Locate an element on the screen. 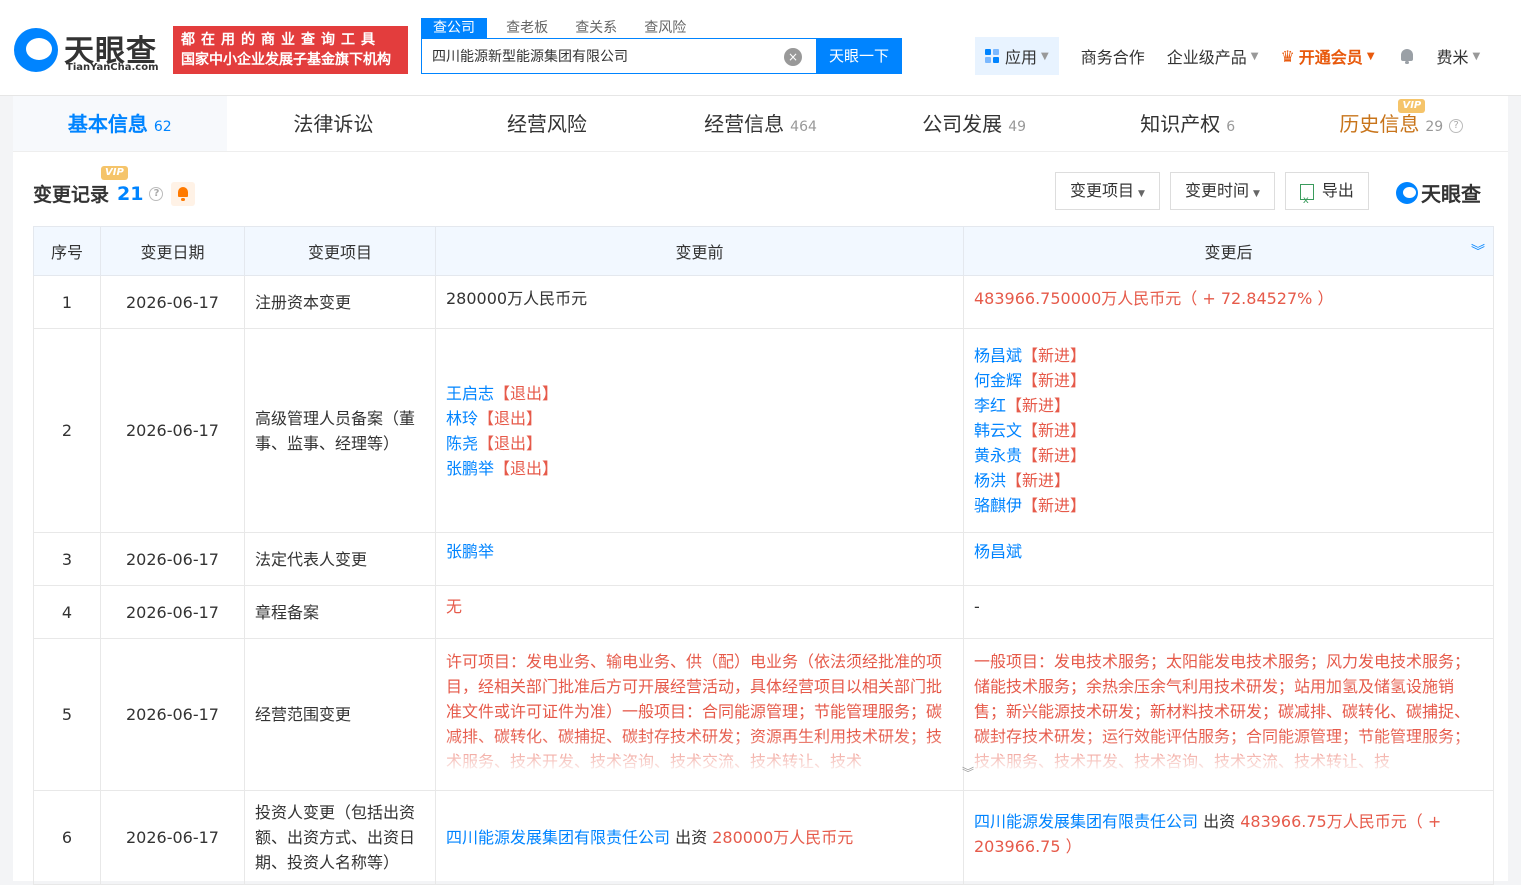  row-no: 6 is located at coordinates (67, 837).